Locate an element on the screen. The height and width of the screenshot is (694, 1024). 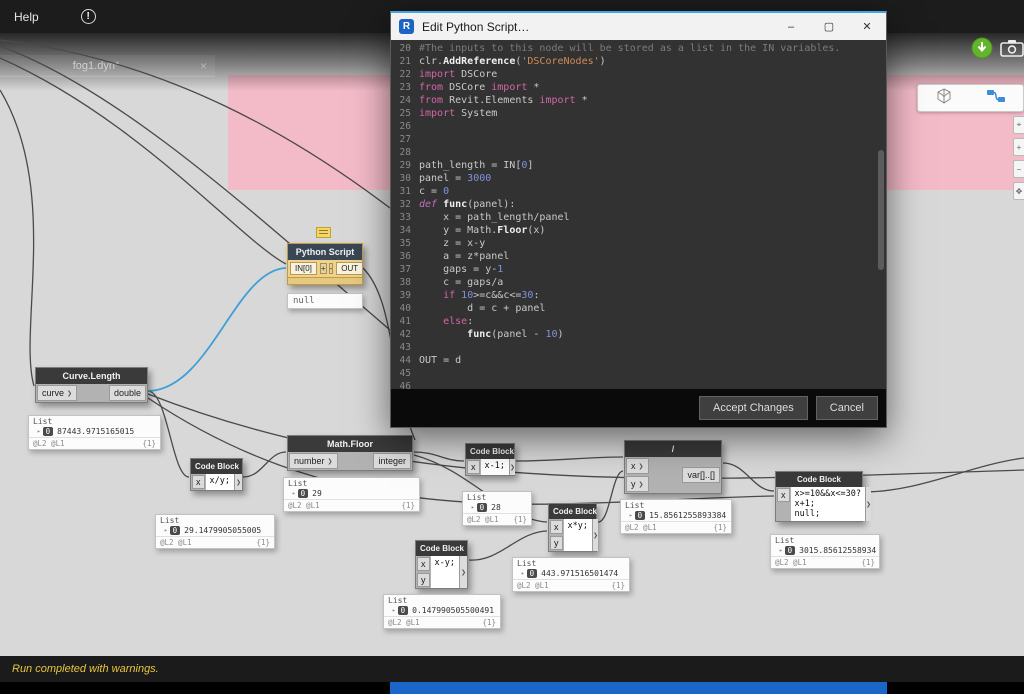
node-title: Python Script is located at coordinates (325, 252).